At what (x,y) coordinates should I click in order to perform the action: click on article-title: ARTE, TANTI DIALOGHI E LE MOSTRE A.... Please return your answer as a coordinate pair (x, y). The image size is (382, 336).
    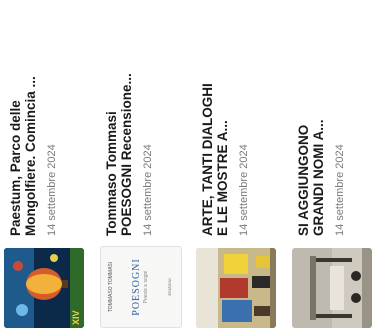
    Looking at the image, I should click on (211, 120).